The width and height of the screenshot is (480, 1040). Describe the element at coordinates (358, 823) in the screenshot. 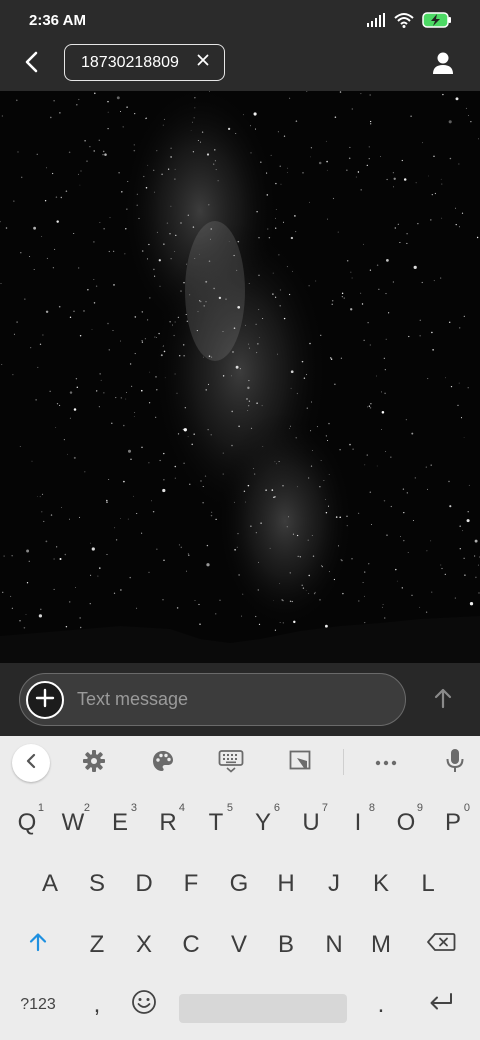

I see `key-i: I8` at that location.